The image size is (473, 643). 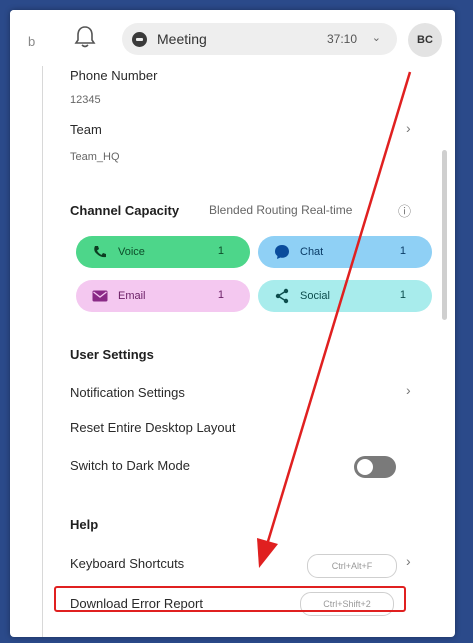 What do you see at coordinates (100, 296) in the screenshot?
I see `email-icon` at bounding box center [100, 296].